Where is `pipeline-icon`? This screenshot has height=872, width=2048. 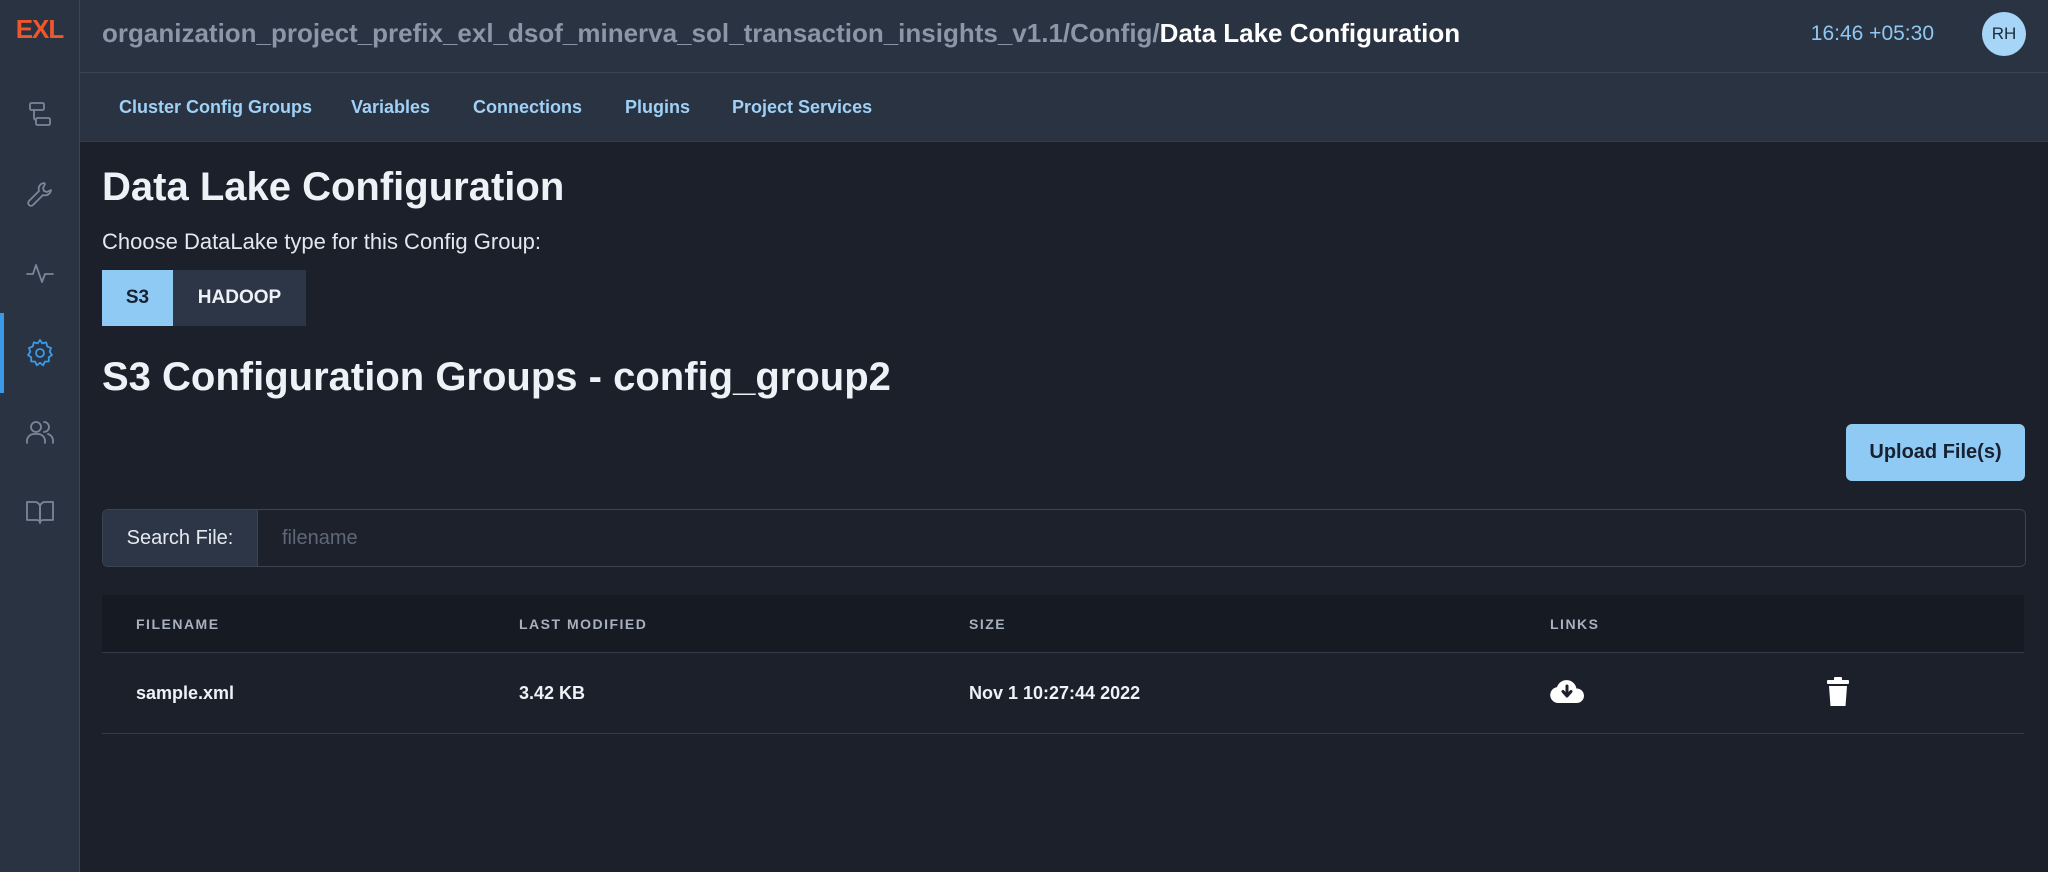 pipeline-icon is located at coordinates (39, 114).